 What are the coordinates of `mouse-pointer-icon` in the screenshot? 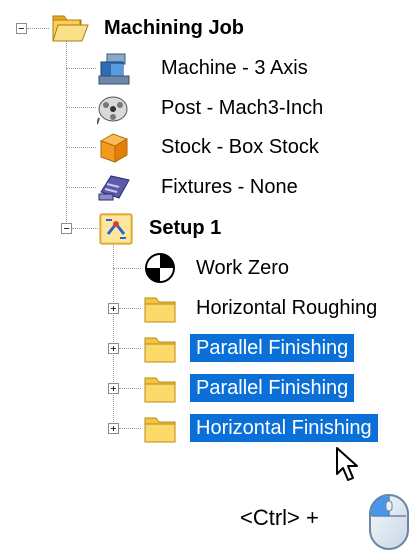 It's located at (347, 464).